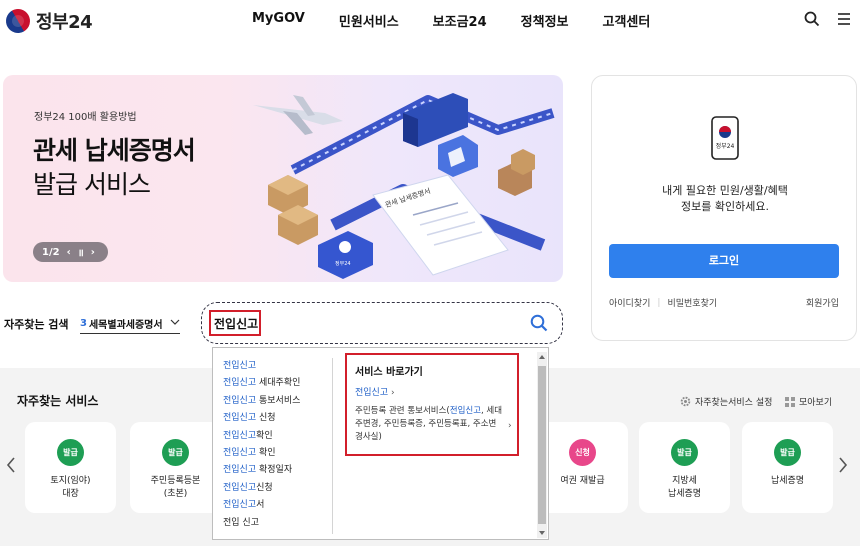 The image size is (860, 546). Describe the element at coordinates (277, 436) in the screenshot. I see `suggestion-item: 전입신고확인` at that location.